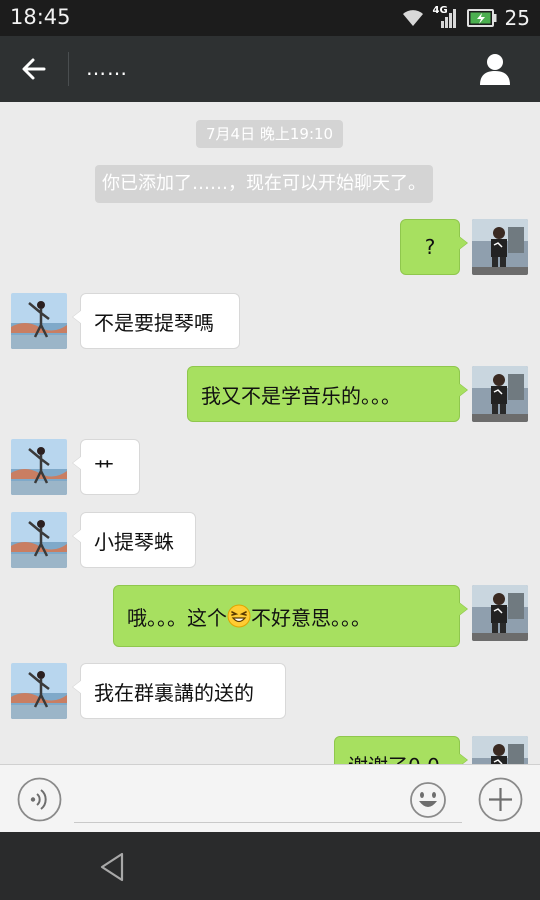  Describe the element at coordinates (68, 69) in the screenshot. I see `header-divider` at that location.